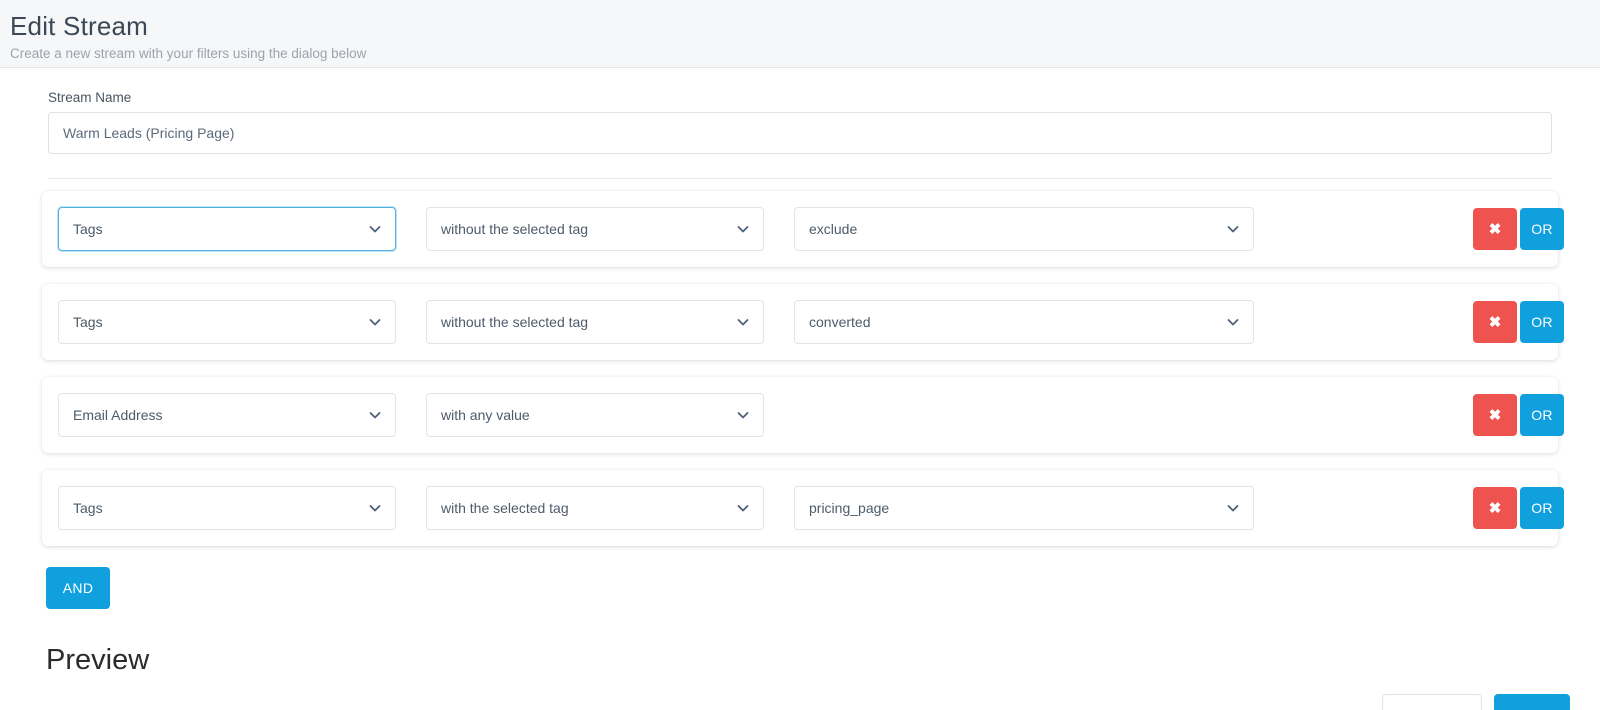 The image size is (1600, 710). Describe the element at coordinates (833, 229) in the screenshot. I see `filter-value-value: exclude` at that location.